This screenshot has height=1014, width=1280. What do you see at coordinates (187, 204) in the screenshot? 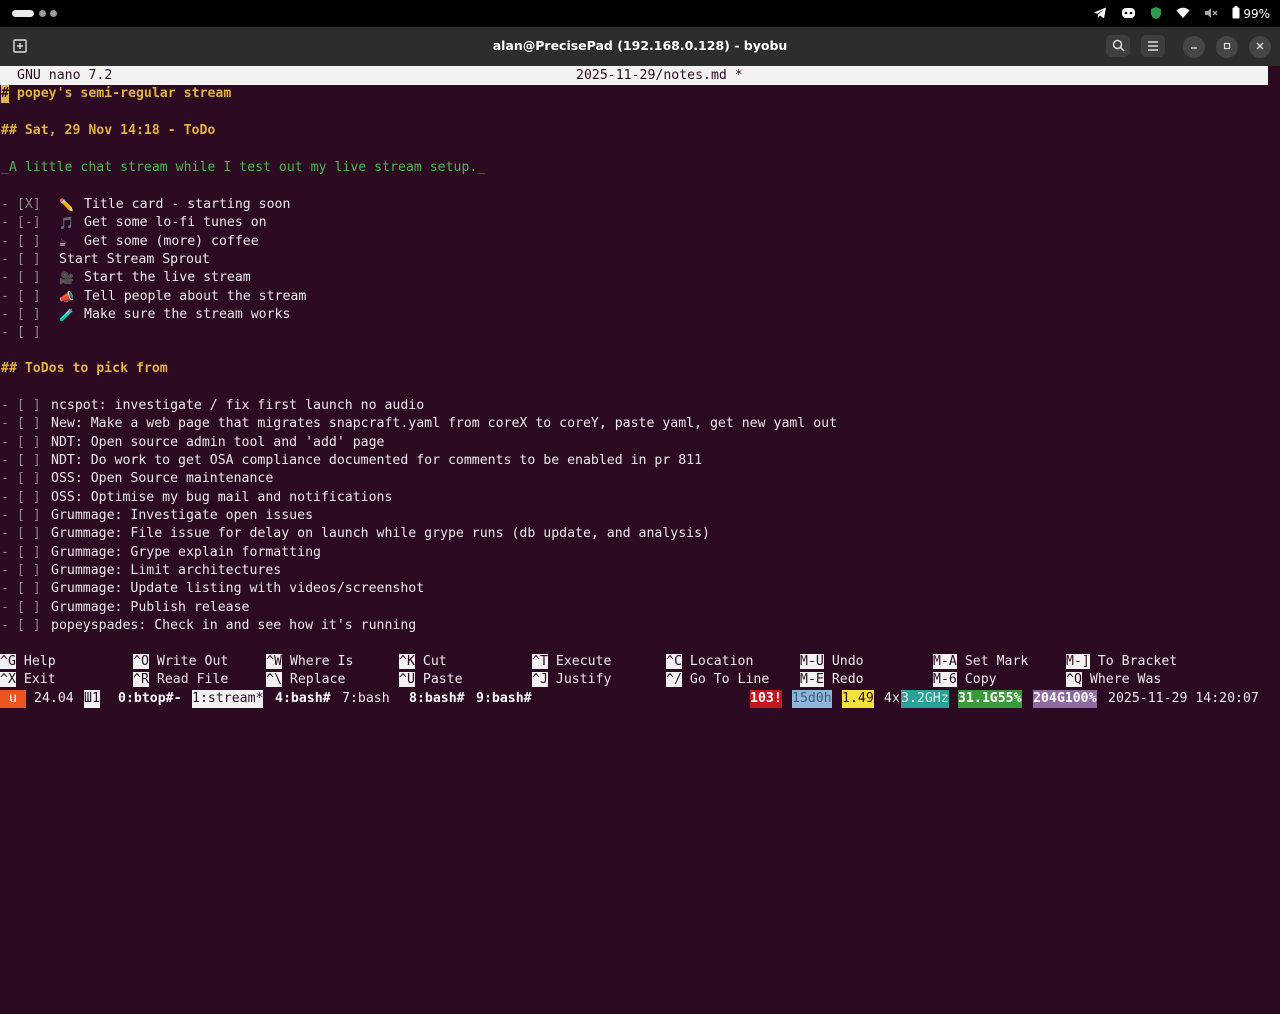
I see `checklist-item-text: Title card - starting soon` at bounding box center [187, 204].